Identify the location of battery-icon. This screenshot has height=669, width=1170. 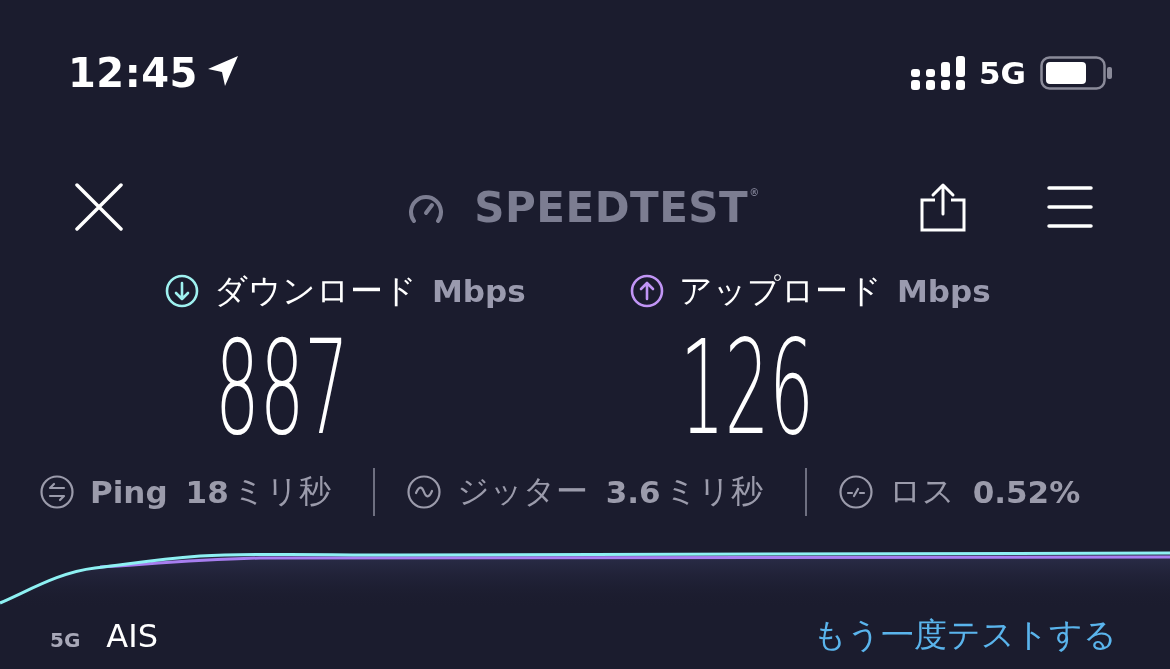
(1076, 73).